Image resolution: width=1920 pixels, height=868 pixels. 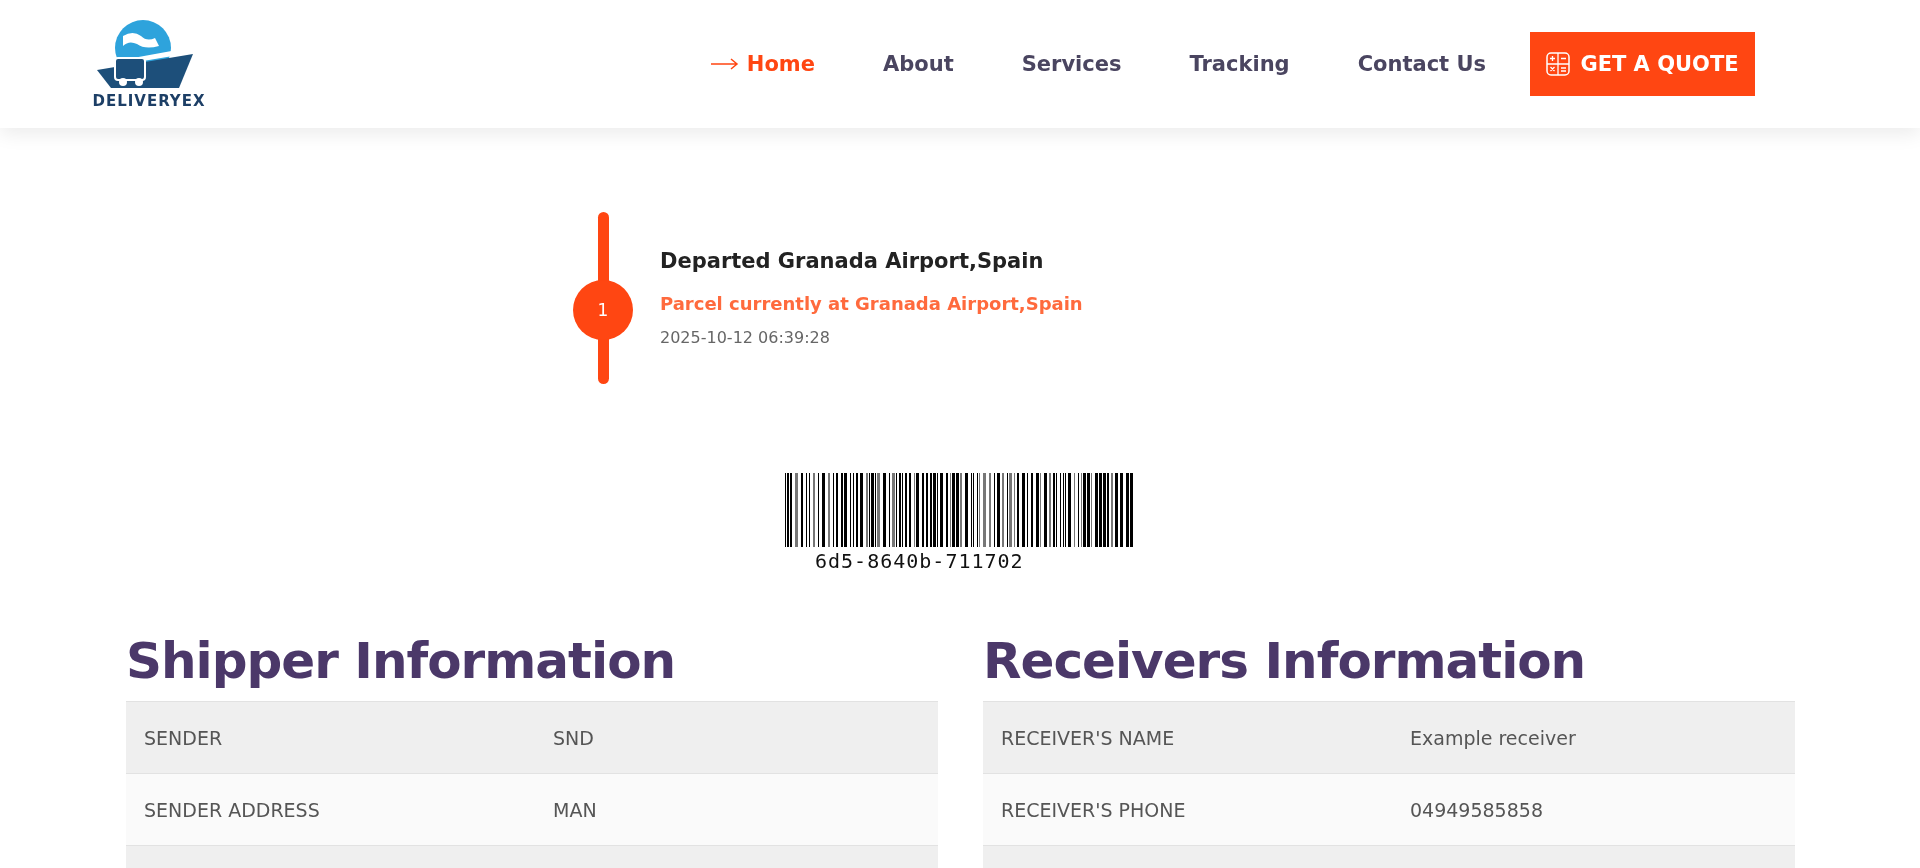 I want to click on event-status: Parcel currently at Granada Airport,Spain, so click(x=871, y=303).